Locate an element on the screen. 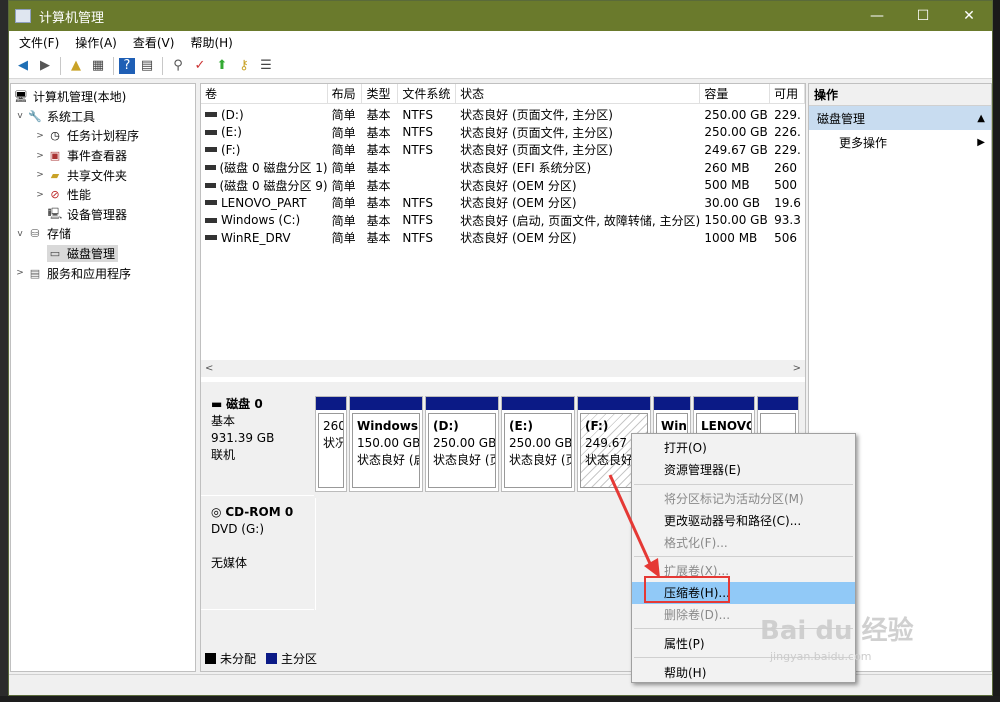  menu-file: 文件(F) is located at coordinates (39, 42).